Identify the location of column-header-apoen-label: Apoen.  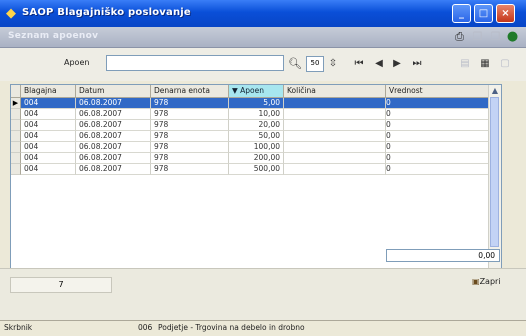
(252, 90).